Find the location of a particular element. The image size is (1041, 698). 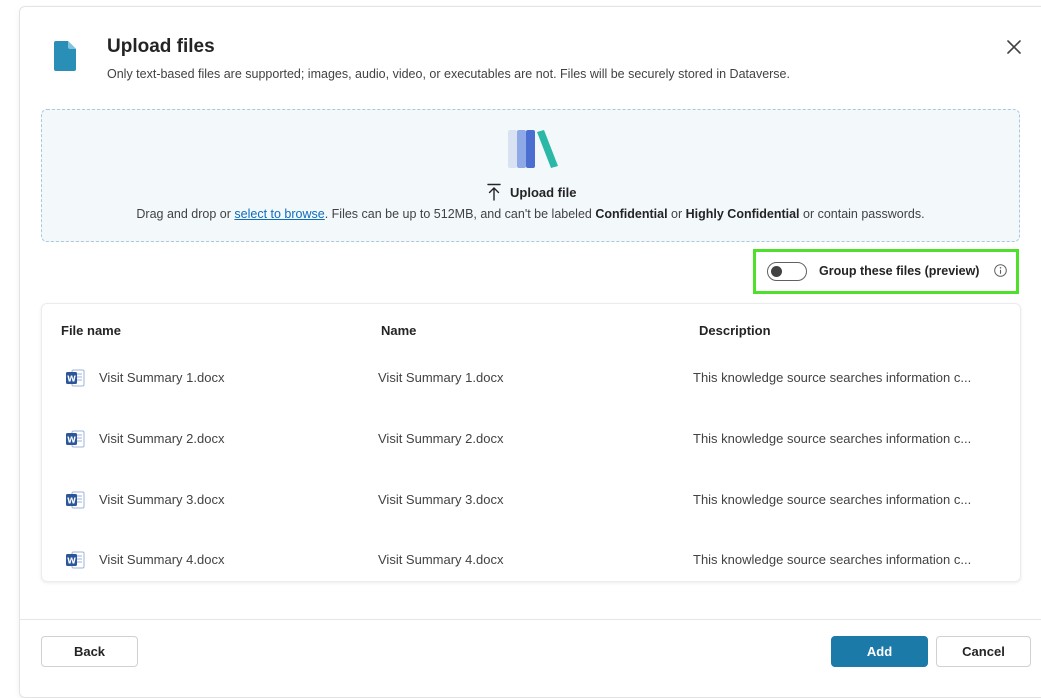

file-name-cell: Visit Summary 2.docx is located at coordinates (162, 438).